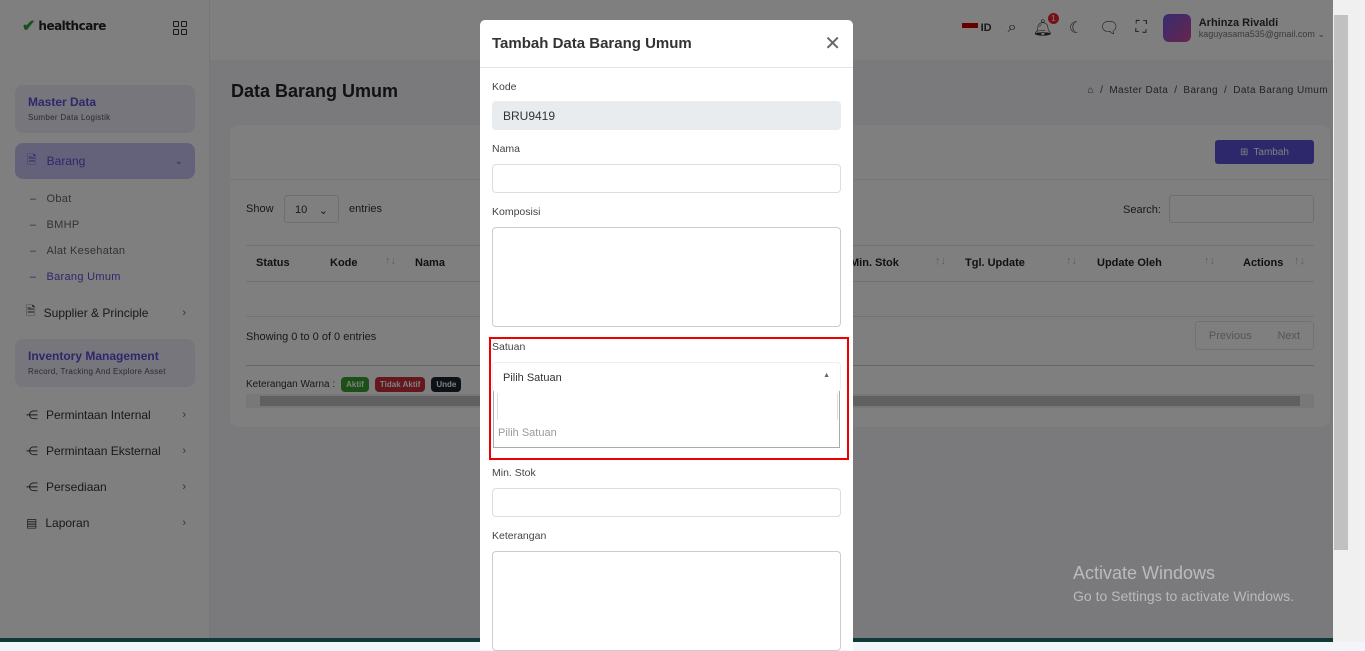  Describe the element at coordinates (1144, 573) in the screenshot. I see `activate-windows-title: Activate Windows` at that location.